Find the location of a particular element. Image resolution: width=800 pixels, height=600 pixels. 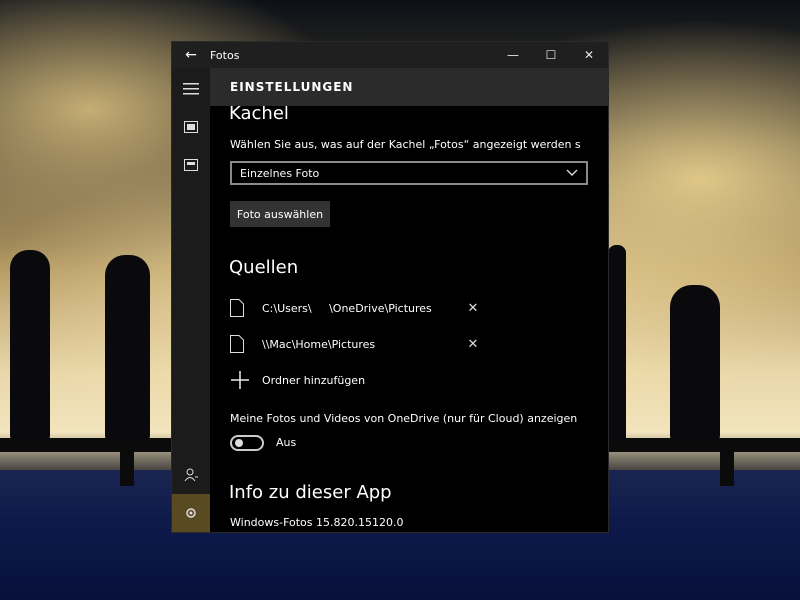

source-folder-path: C:\Users\ \OneDrive\Pictures is located at coordinates (347, 308).